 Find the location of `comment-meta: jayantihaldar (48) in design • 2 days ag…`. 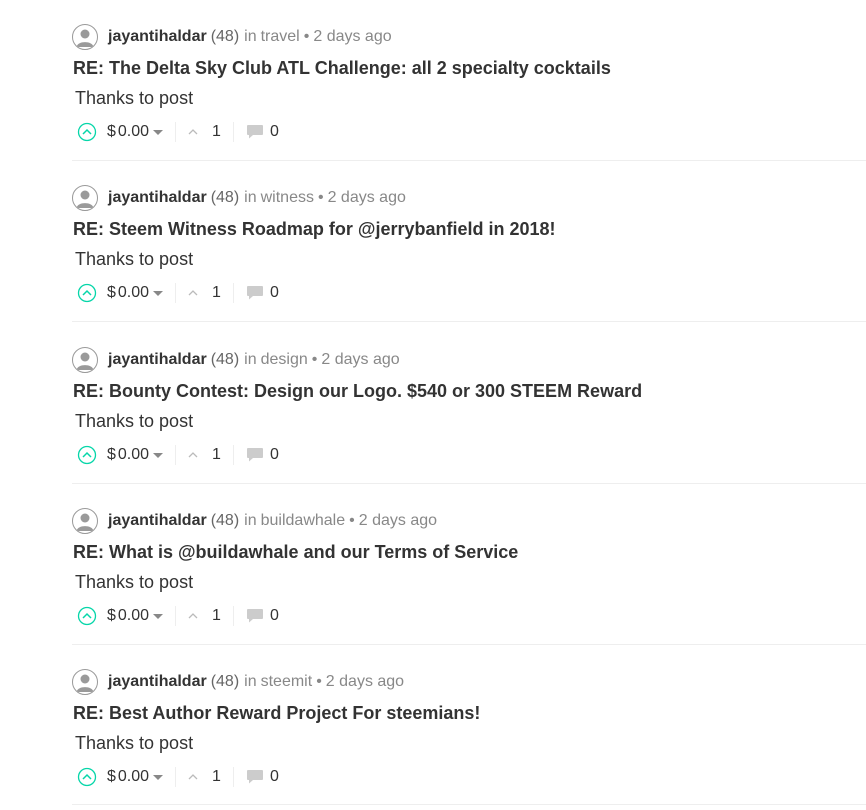

comment-meta: jayantihaldar (48) in design • 2 days ag… is located at coordinates (236, 360).